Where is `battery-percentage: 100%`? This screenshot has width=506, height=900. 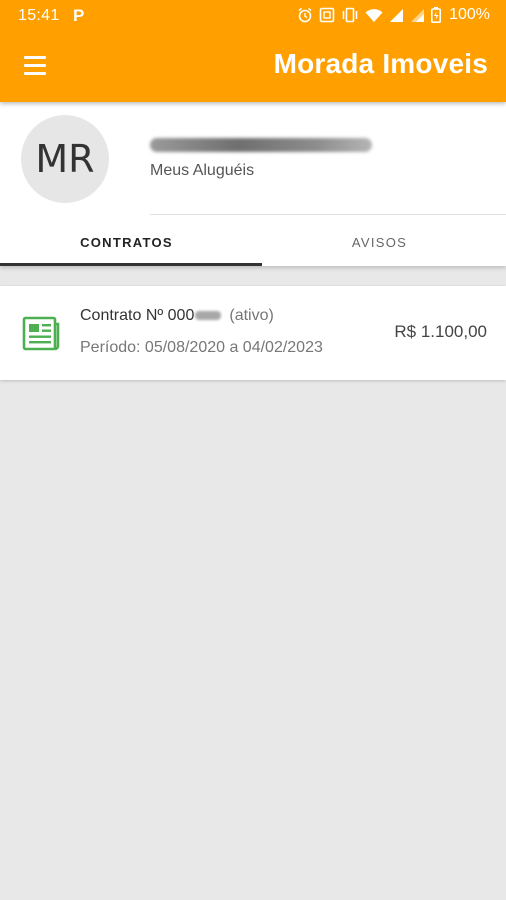 battery-percentage: 100% is located at coordinates (469, 14).